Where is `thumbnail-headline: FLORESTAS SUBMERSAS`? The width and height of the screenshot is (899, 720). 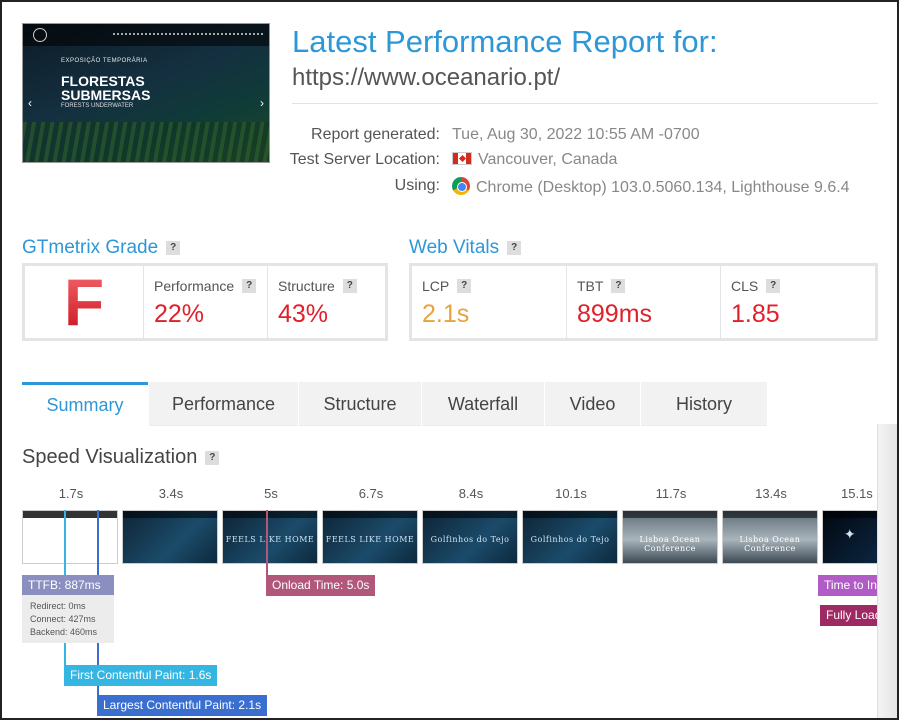 thumbnail-headline: FLORESTAS SUBMERSAS is located at coordinates (106, 88).